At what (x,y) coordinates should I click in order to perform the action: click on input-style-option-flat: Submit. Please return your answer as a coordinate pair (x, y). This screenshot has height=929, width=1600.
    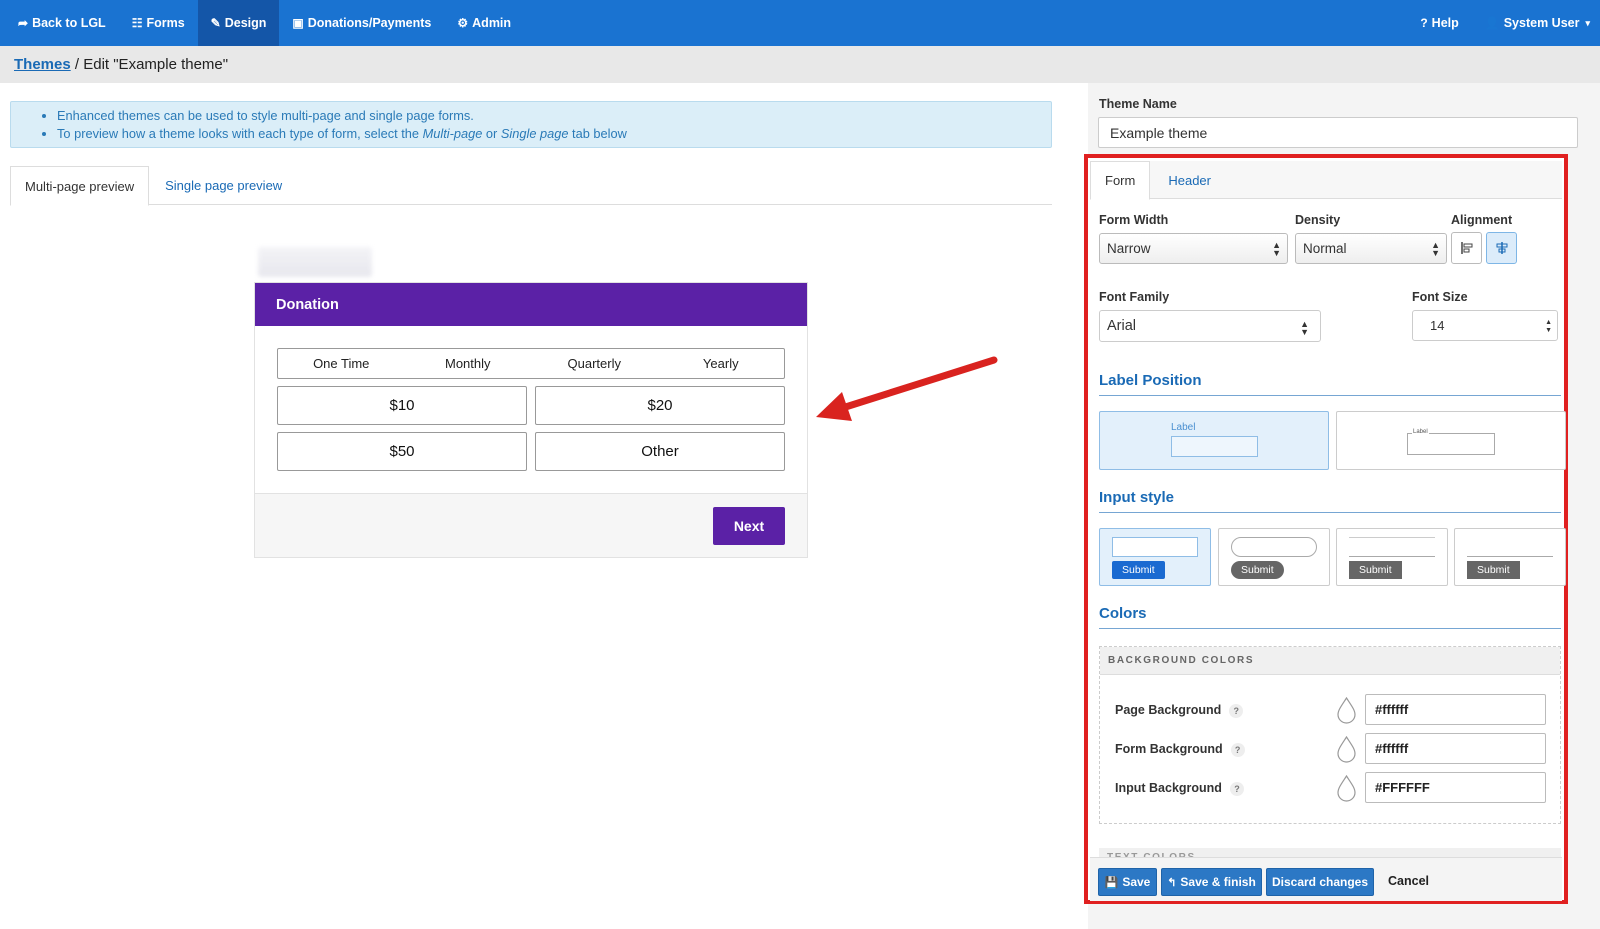
    Looking at the image, I should click on (1392, 557).